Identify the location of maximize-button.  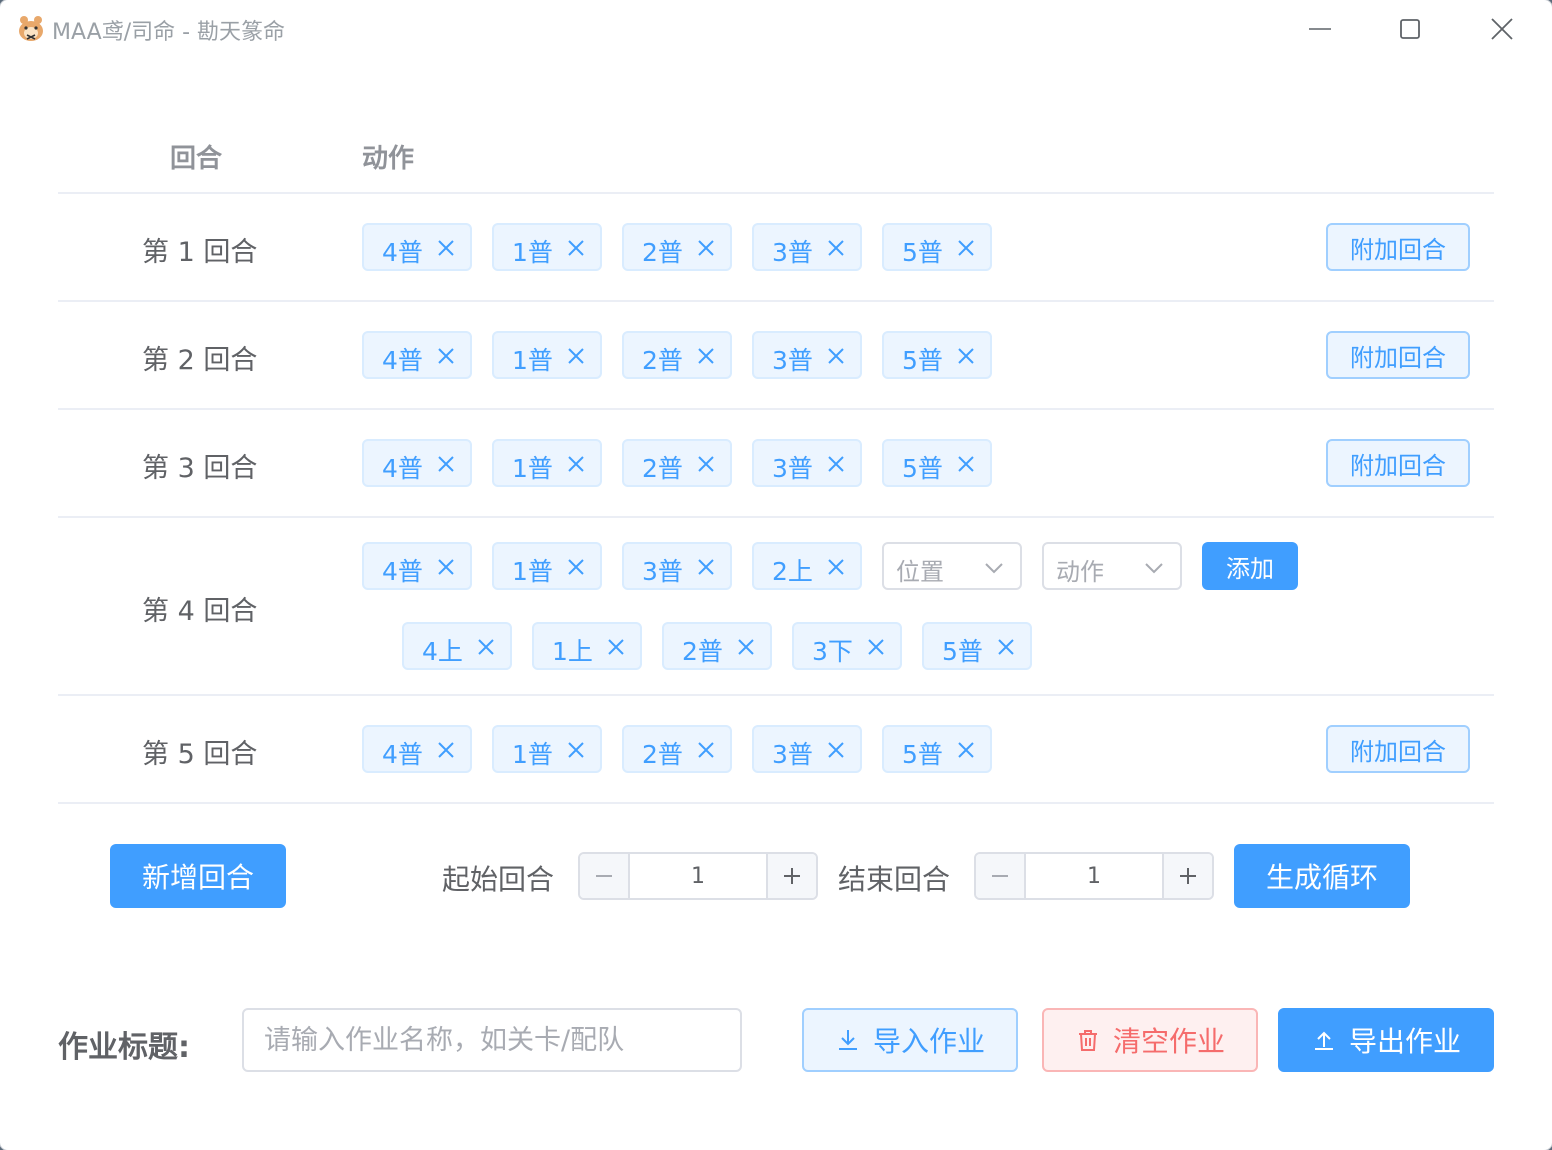
(1410, 30).